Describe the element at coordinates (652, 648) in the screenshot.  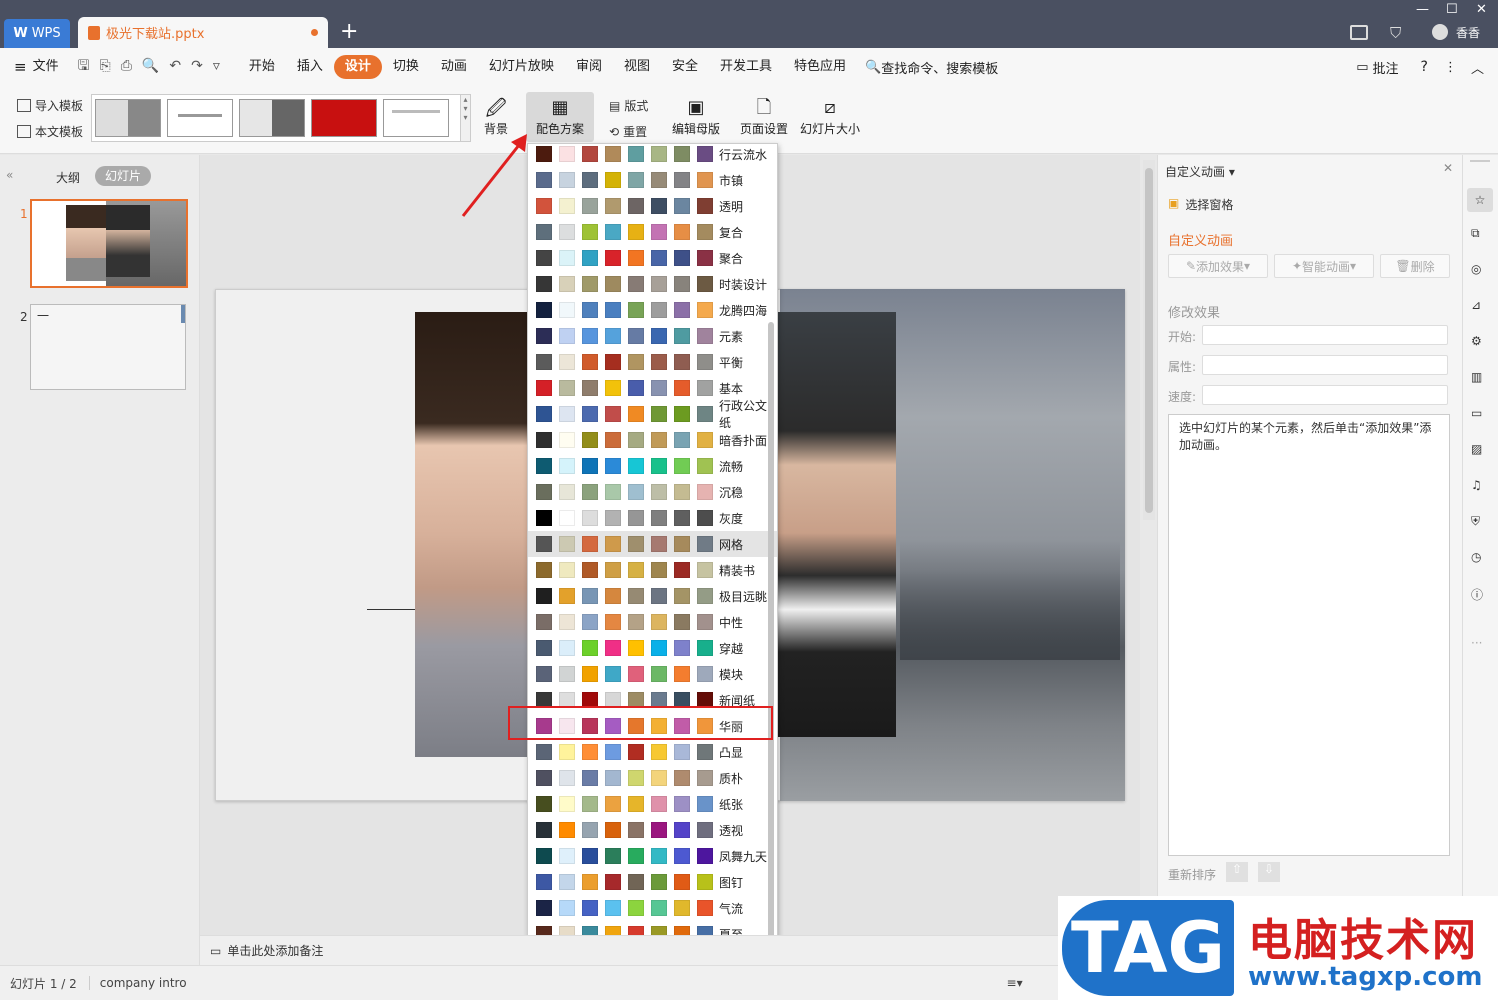
I see `color-scheme-item: 穿越` at that location.